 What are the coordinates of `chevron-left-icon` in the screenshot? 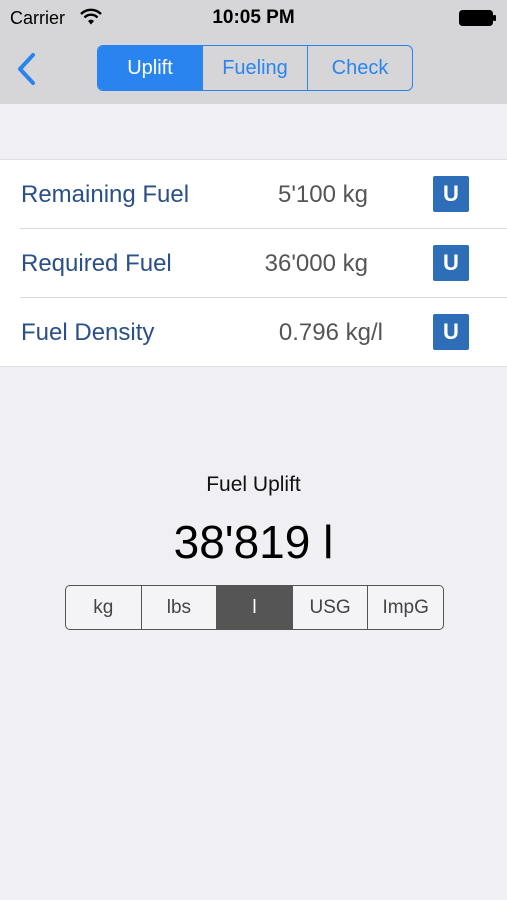 It's located at (26, 69).